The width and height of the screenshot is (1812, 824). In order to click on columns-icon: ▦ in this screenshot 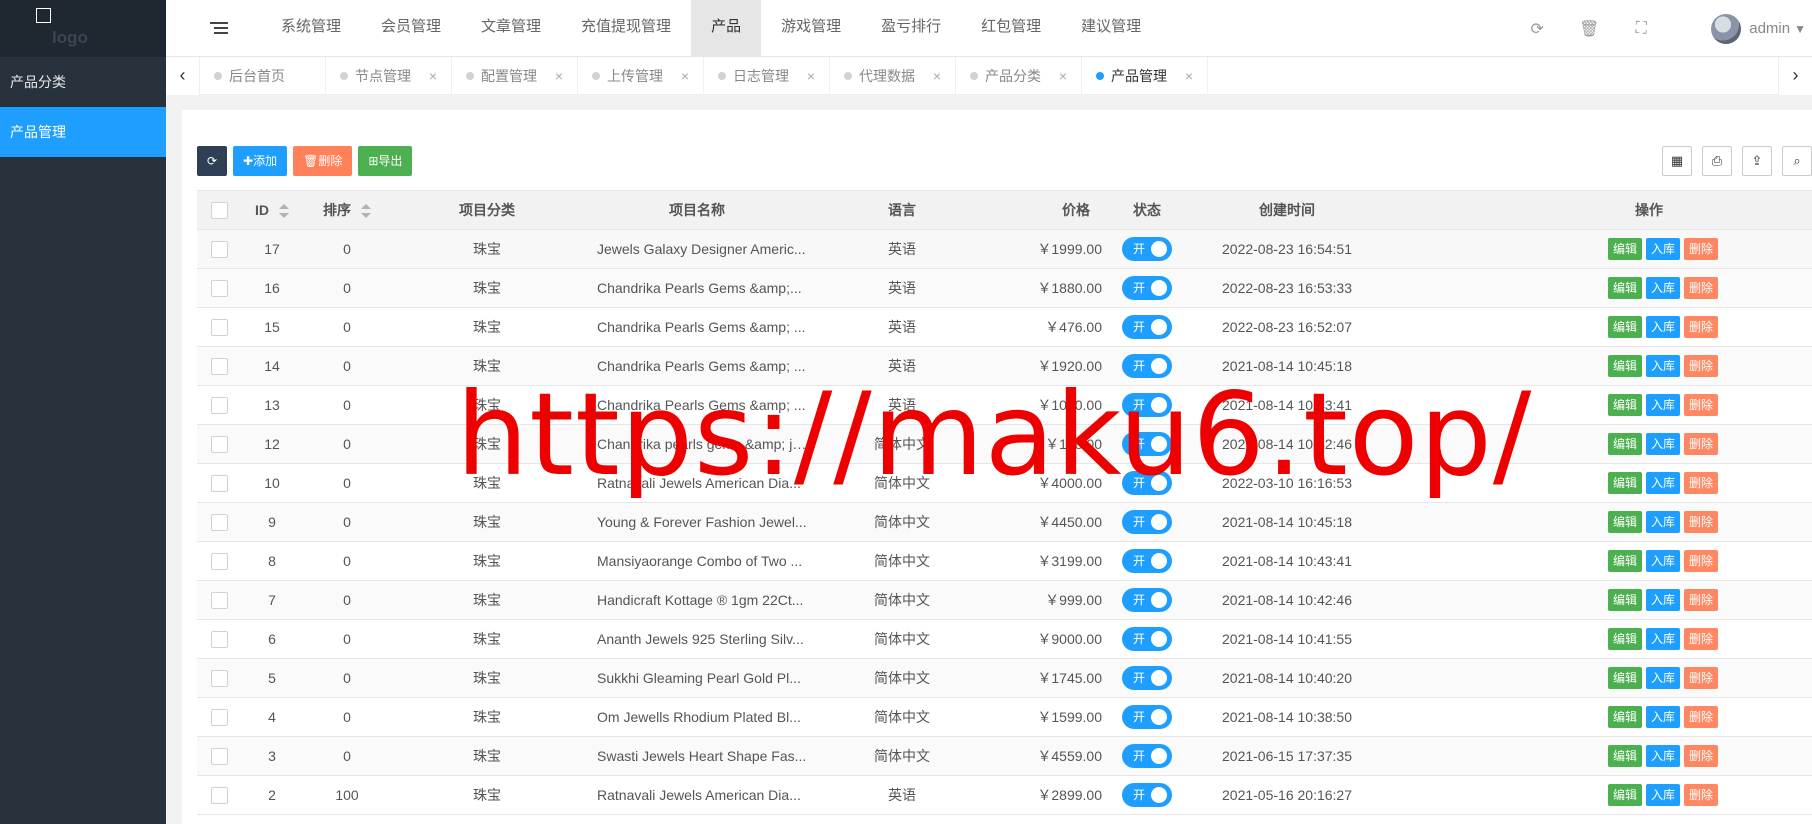, I will do `click(1677, 161)`.